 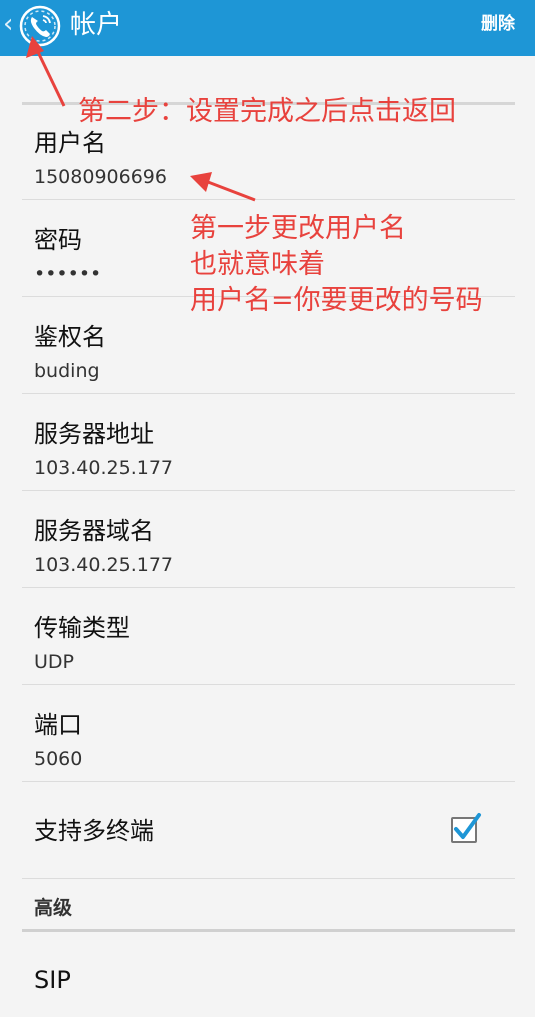 I want to click on setting-label: 鉴权名, so click(x=70, y=337).